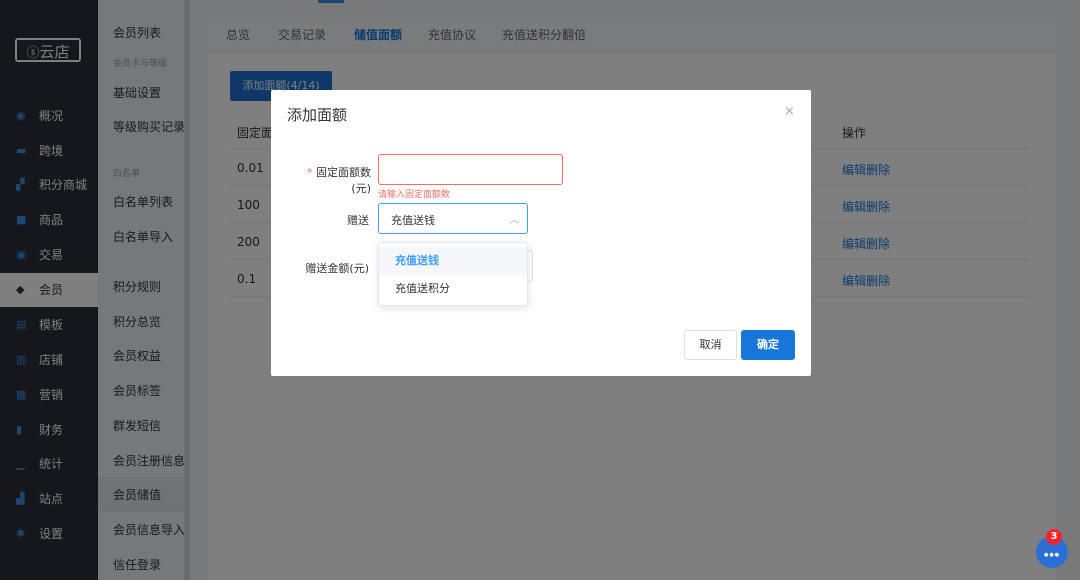  Describe the element at coordinates (339, 180) in the screenshot. I see `amount-label: * 固定面额数(元)` at that location.